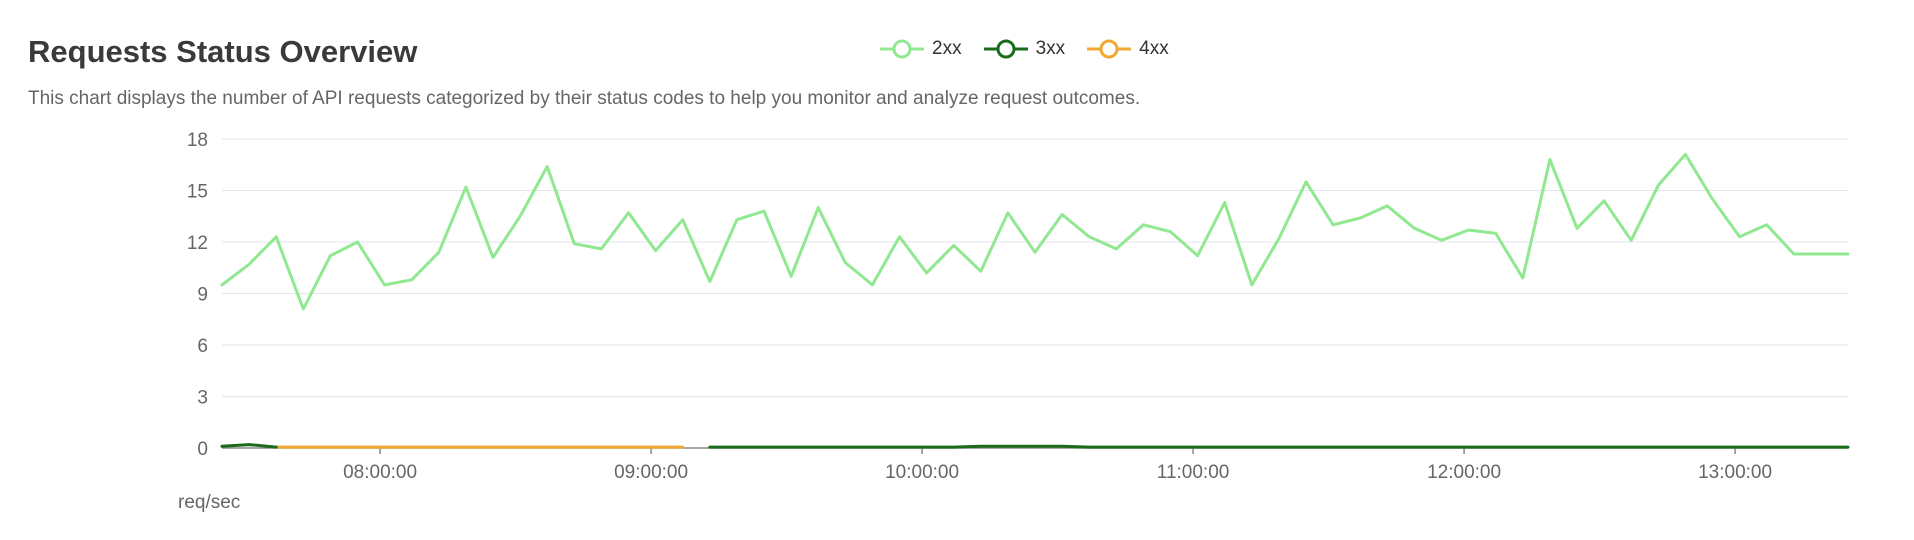 The width and height of the screenshot is (1914, 540). I want to click on y-tick-label-12: 12, so click(197, 243).